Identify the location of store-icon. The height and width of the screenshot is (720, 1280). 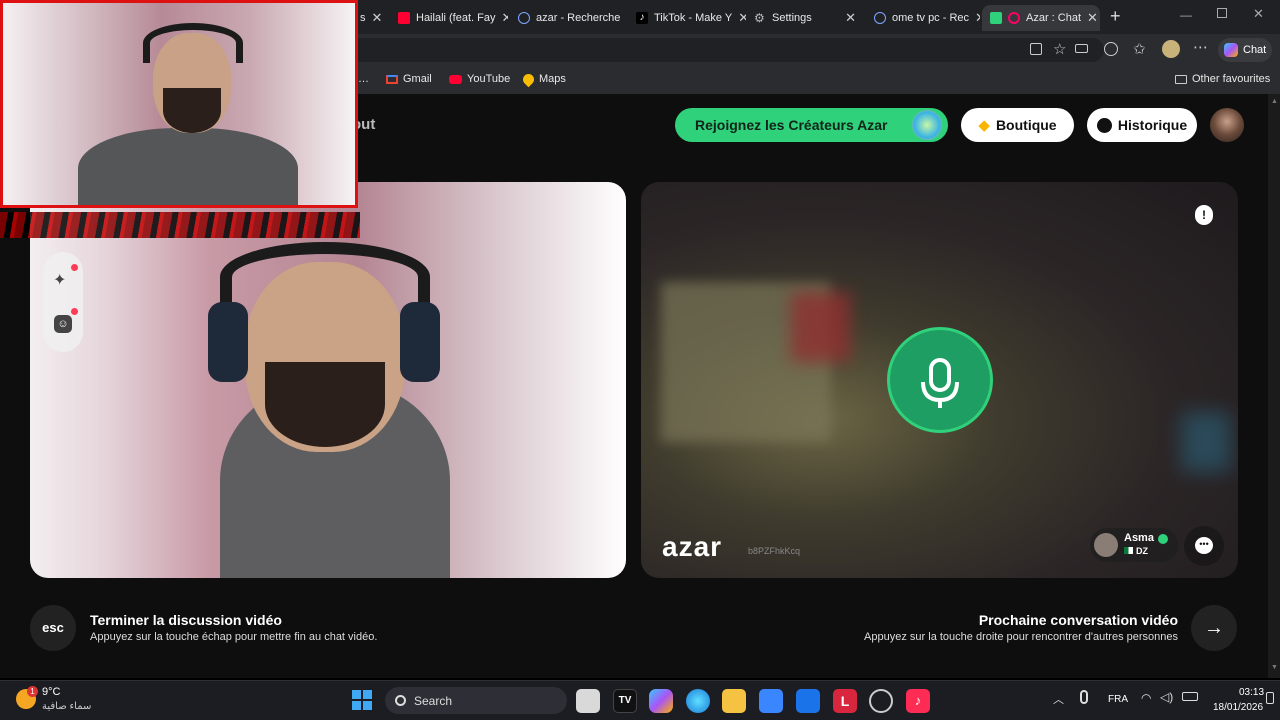
(771, 701).